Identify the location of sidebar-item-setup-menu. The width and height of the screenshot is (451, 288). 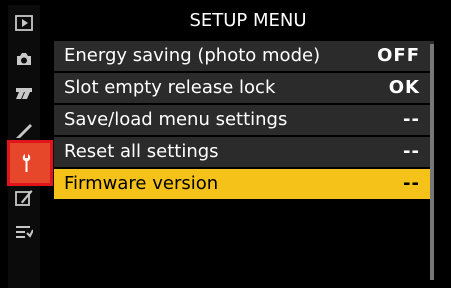
(30, 163).